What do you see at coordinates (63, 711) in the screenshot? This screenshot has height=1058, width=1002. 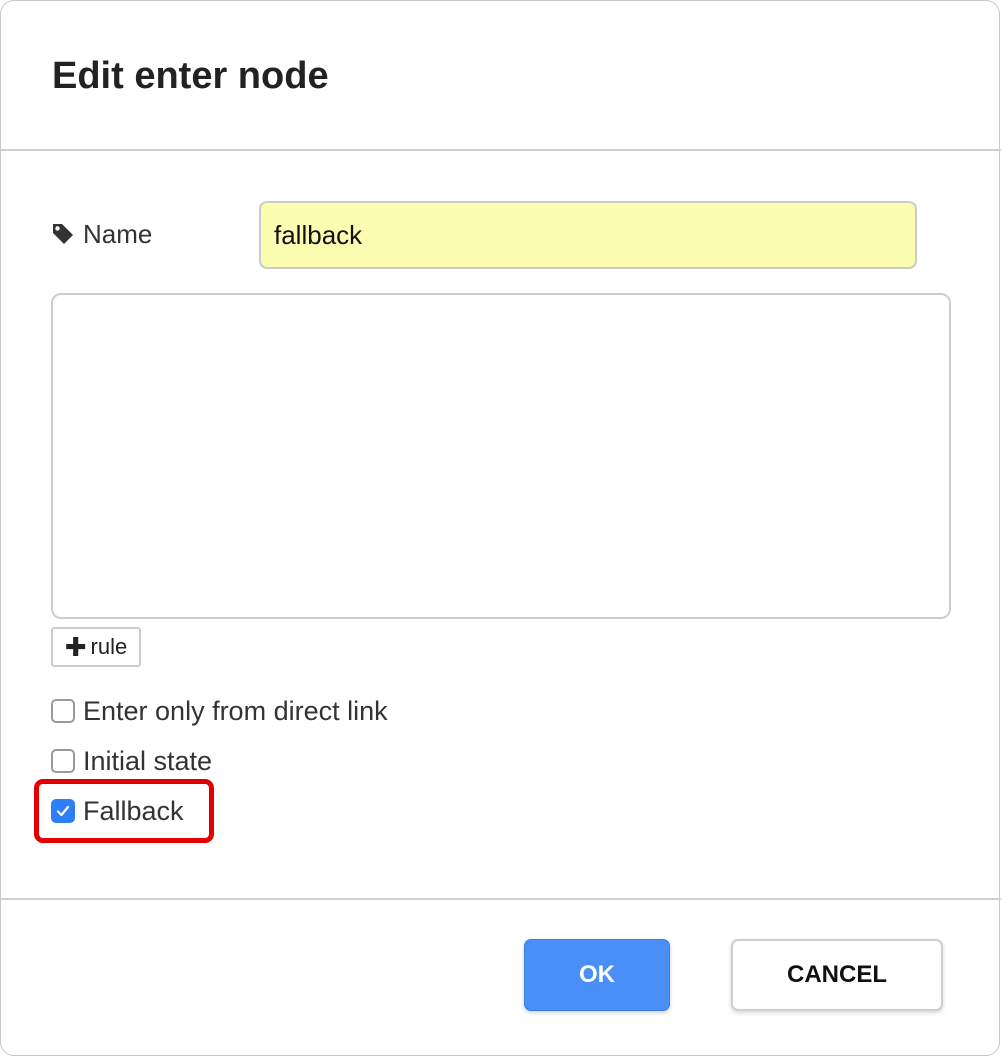 I see `direct-link-checkbox` at bounding box center [63, 711].